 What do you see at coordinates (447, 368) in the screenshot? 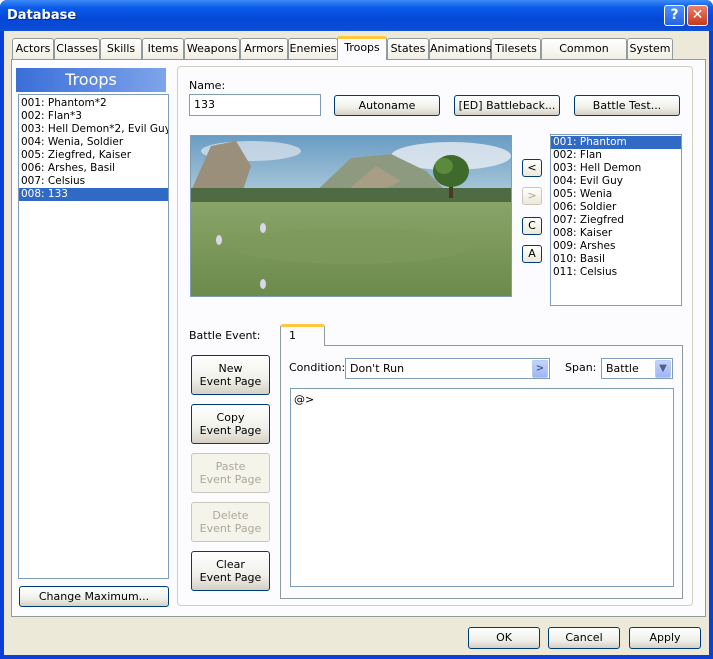
I see `condition-field: Don't Run` at bounding box center [447, 368].